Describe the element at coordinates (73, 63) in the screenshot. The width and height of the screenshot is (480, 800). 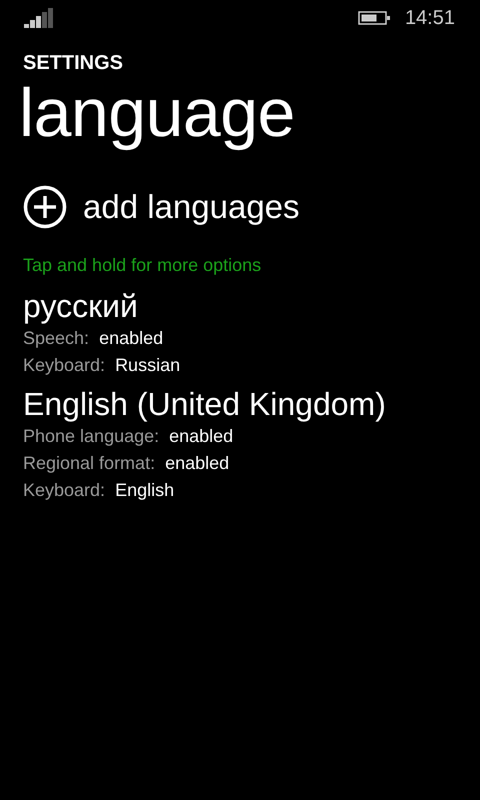
I see `app-title: SETTINGS` at that location.